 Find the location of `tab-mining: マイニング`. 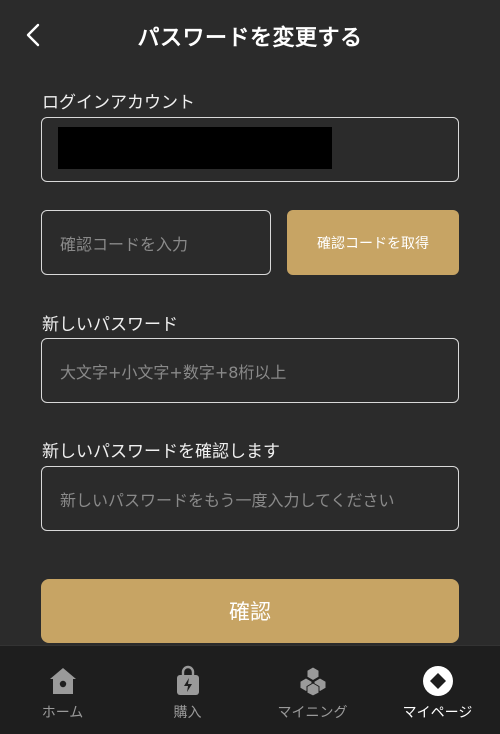

tab-mining: マイニング is located at coordinates (312, 690).